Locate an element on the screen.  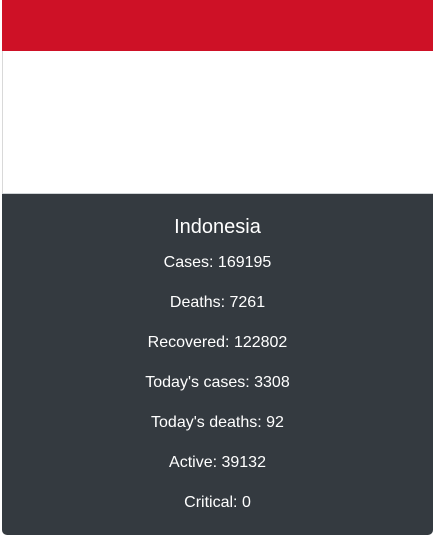
todays-deaths-stat: Today's deaths: 92 is located at coordinates (217, 422).